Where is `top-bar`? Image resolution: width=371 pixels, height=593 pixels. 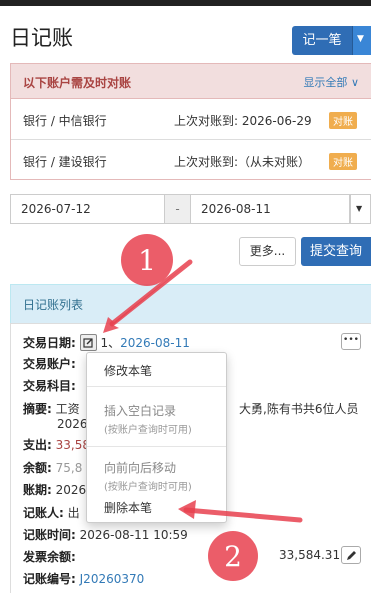
top-bar is located at coordinates (185, 3).